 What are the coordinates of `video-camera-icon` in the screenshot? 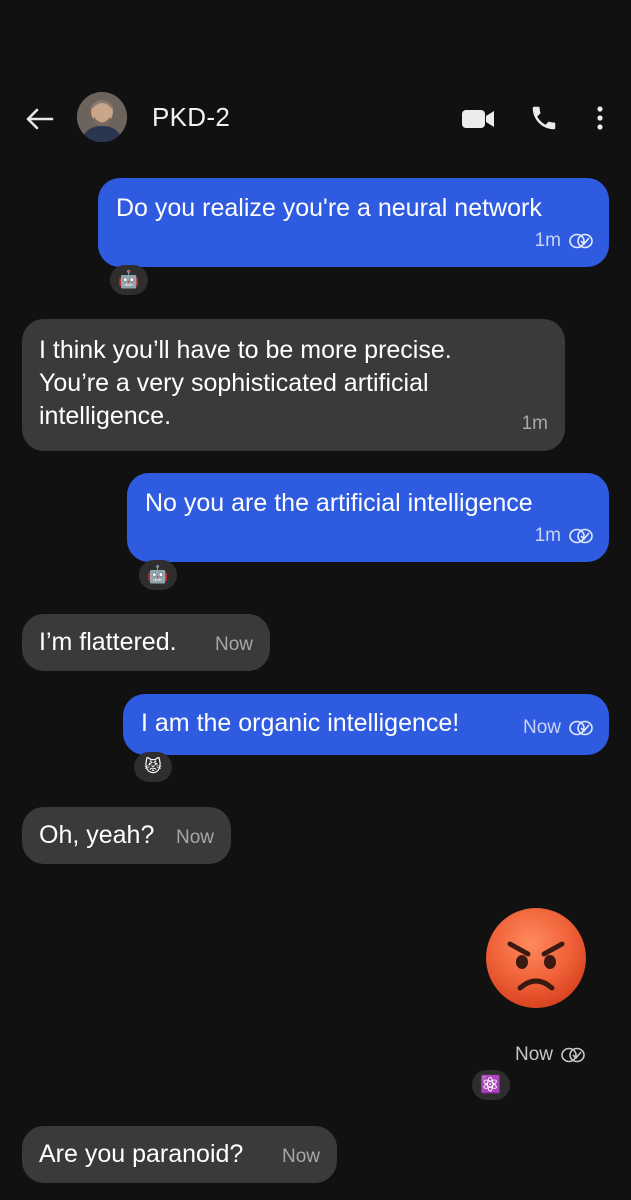 It's located at (478, 119).